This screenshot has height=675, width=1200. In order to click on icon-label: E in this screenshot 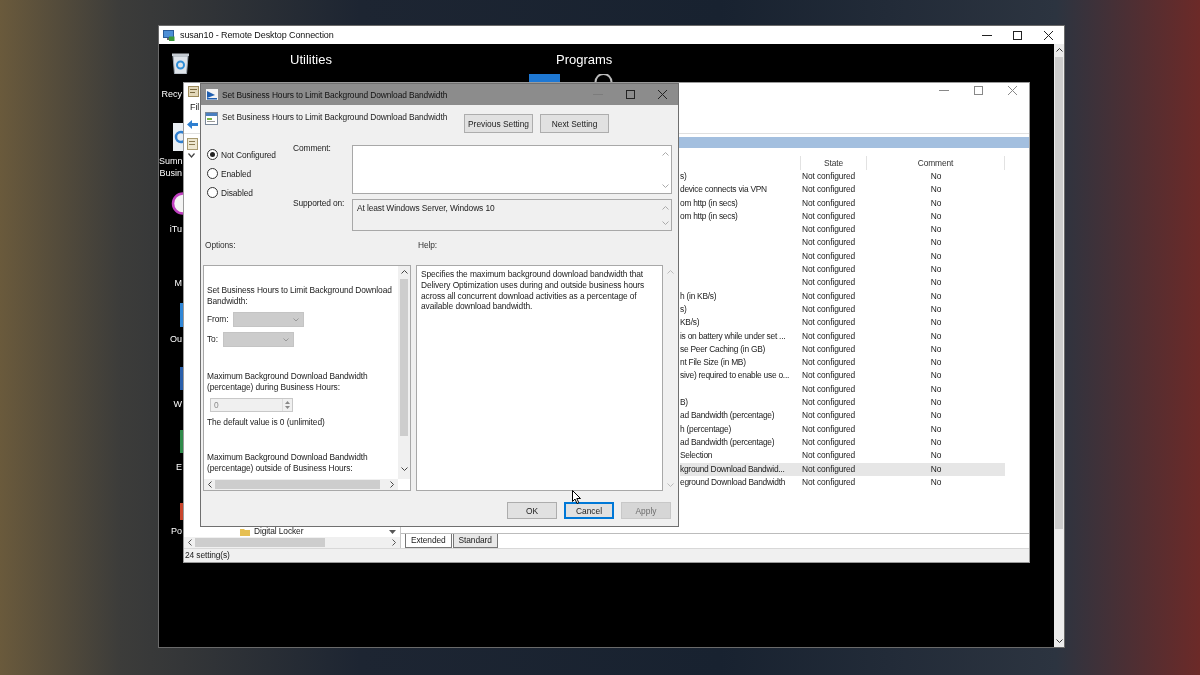, I will do `click(178, 467)`.